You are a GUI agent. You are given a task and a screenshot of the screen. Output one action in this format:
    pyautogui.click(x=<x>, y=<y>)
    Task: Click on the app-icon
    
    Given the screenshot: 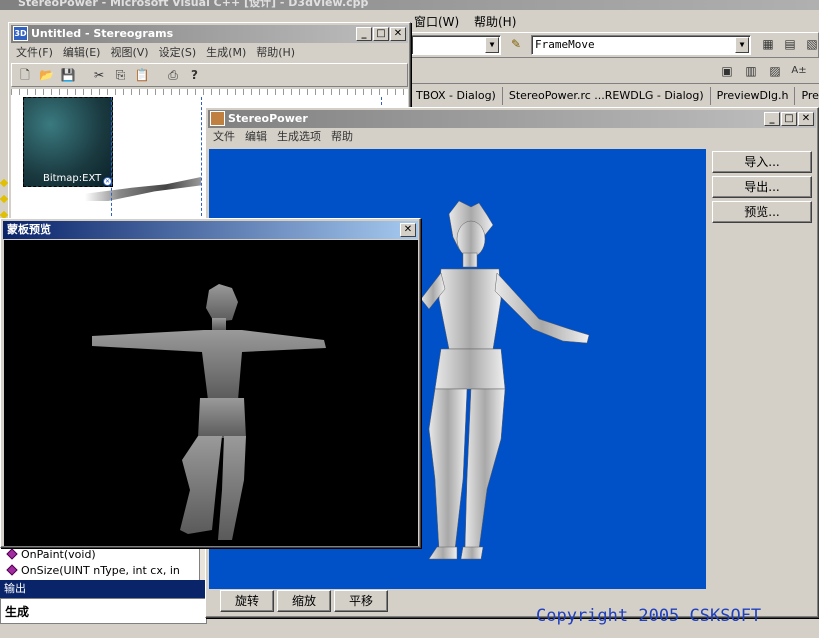 What is the action you would take?
    pyautogui.click(x=217, y=118)
    